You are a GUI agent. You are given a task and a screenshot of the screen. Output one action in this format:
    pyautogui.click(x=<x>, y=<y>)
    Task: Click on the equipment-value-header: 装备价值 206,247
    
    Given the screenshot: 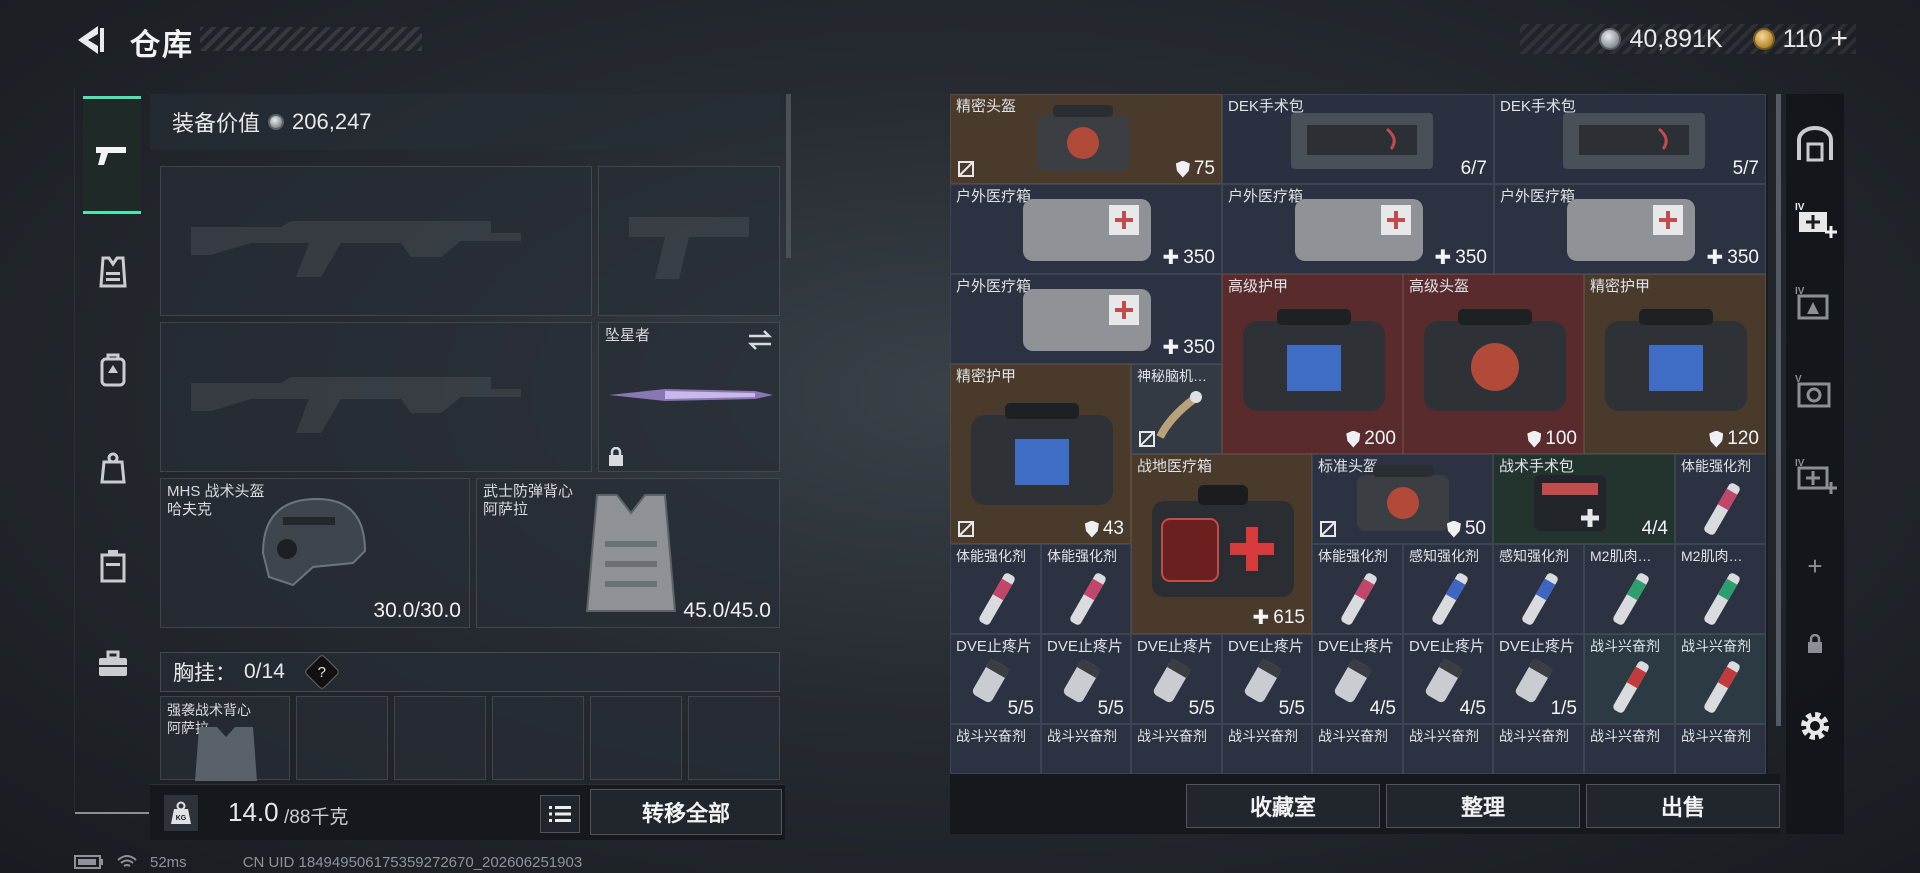 What is the action you would take?
    pyautogui.click(x=465, y=122)
    